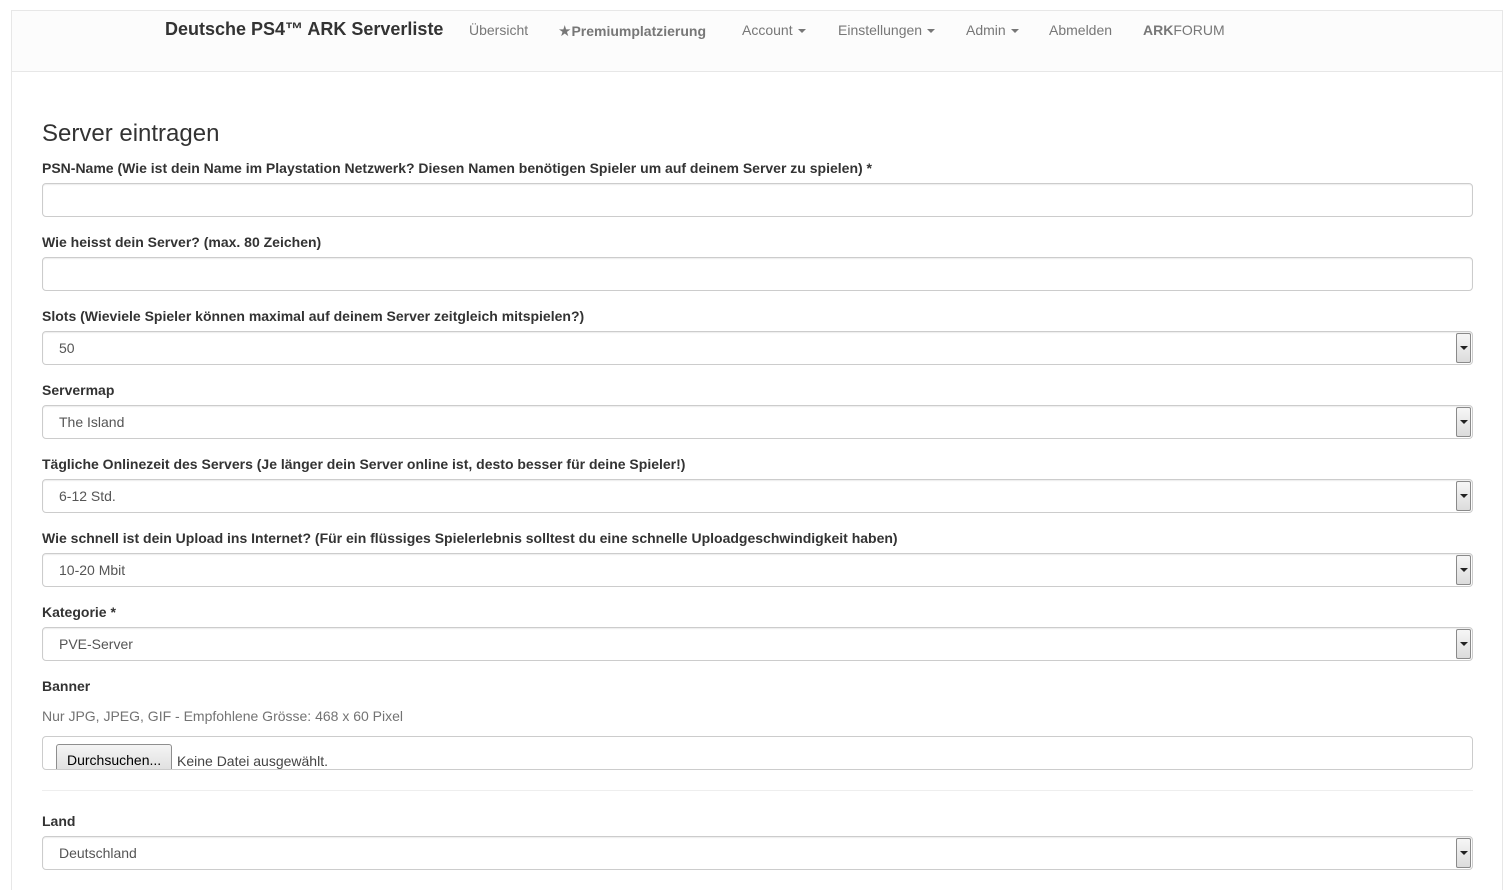  I want to click on nav-item-admin: Admin, so click(992, 30).